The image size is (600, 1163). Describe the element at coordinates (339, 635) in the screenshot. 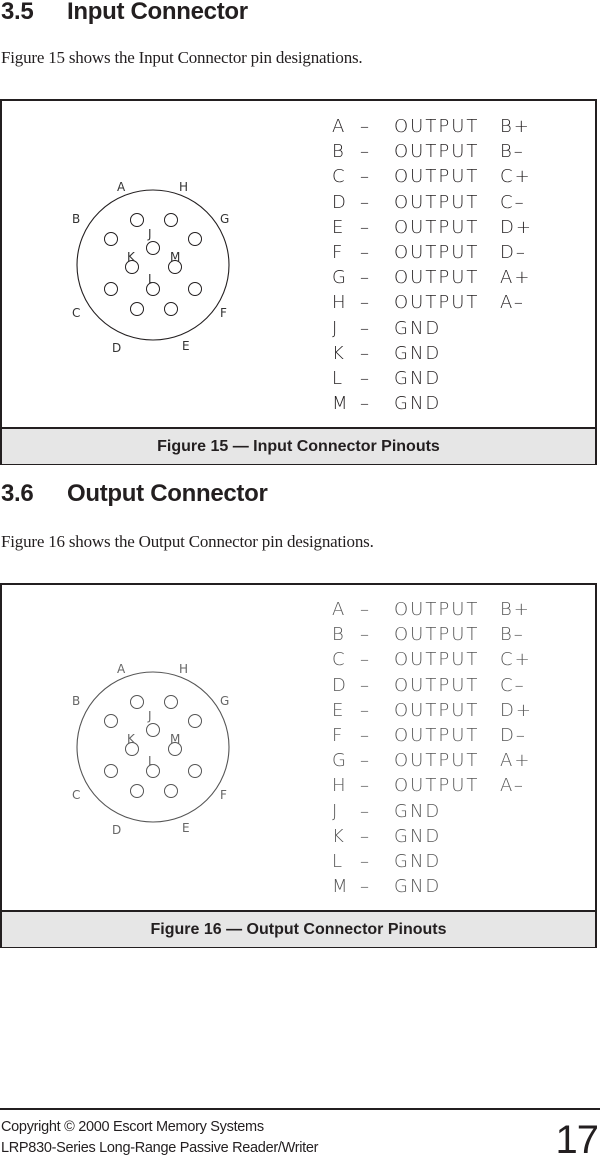

I see `pin-label: B` at that location.